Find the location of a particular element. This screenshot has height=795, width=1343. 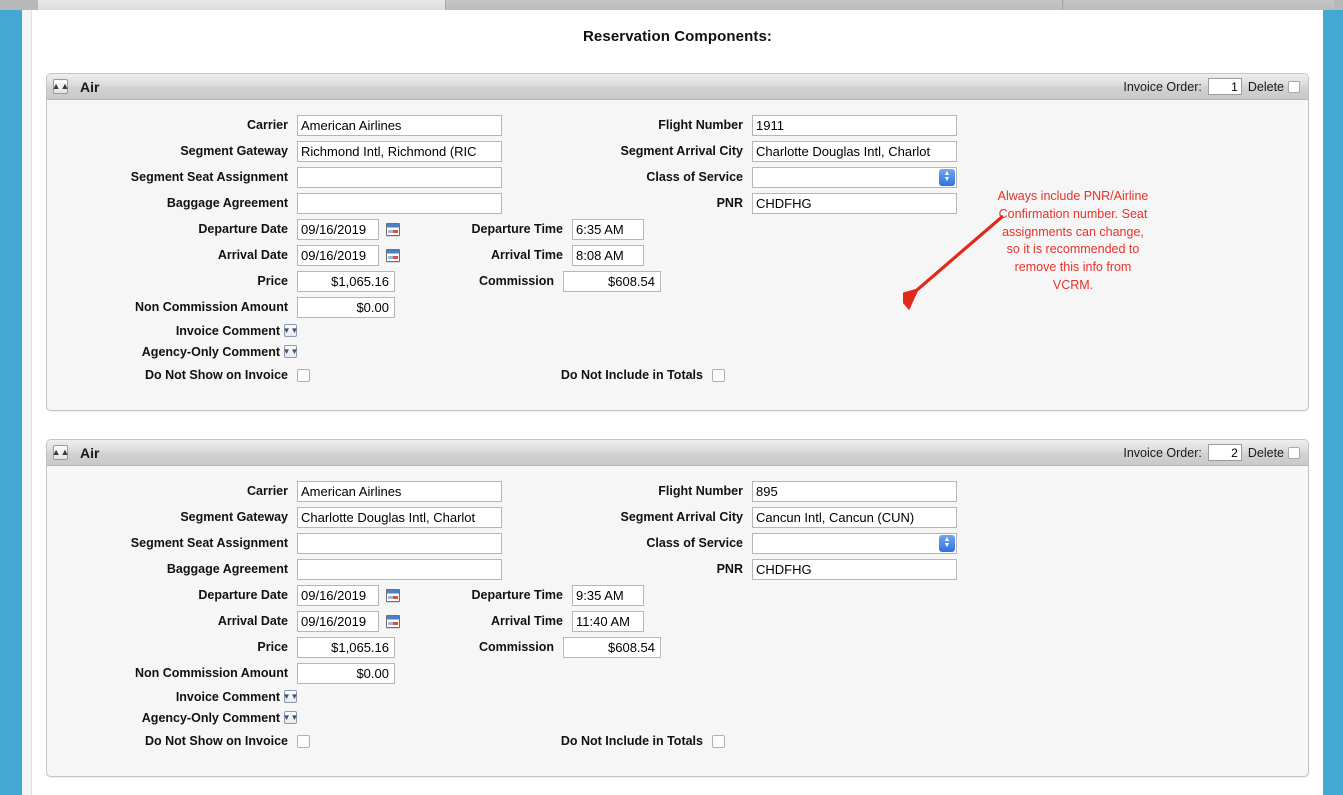

form-row: Carrier Flight Number is located at coordinates (677, 491).